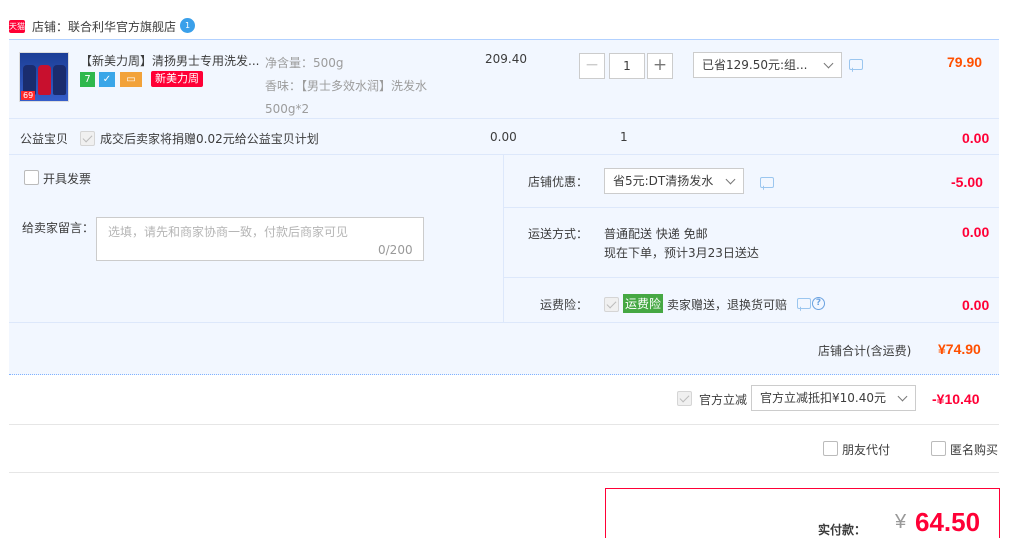 The height and width of the screenshot is (538, 1011). Describe the element at coordinates (228, 232) in the screenshot. I see `message-placeholder: 选填，请先和商家协商一致，付款后商家可见` at that location.